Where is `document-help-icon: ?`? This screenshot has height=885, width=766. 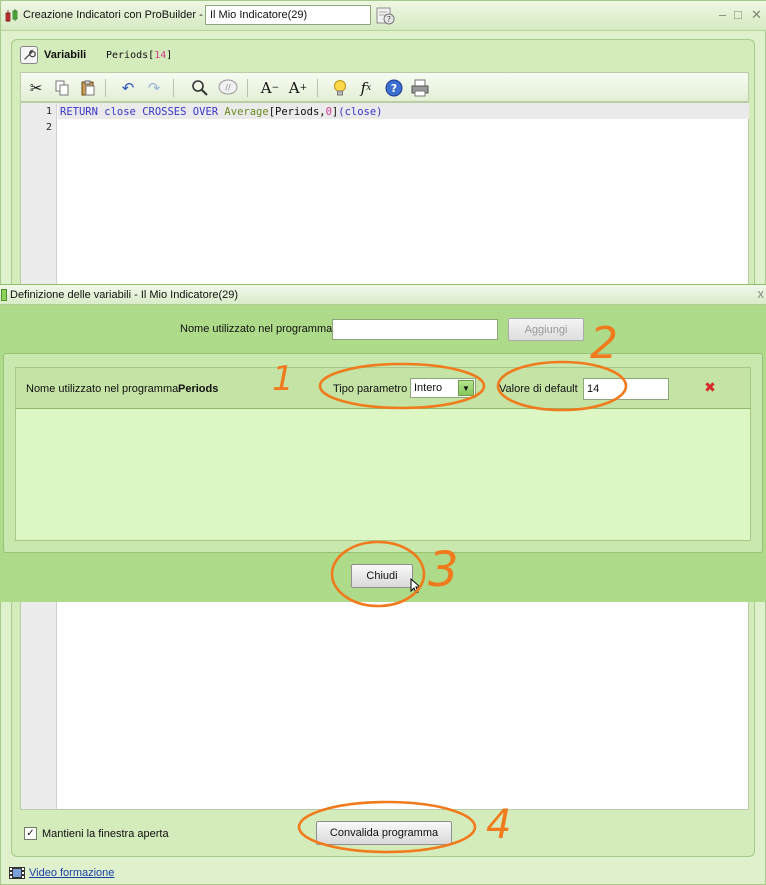 document-help-icon: ? is located at coordinates (385, 16).